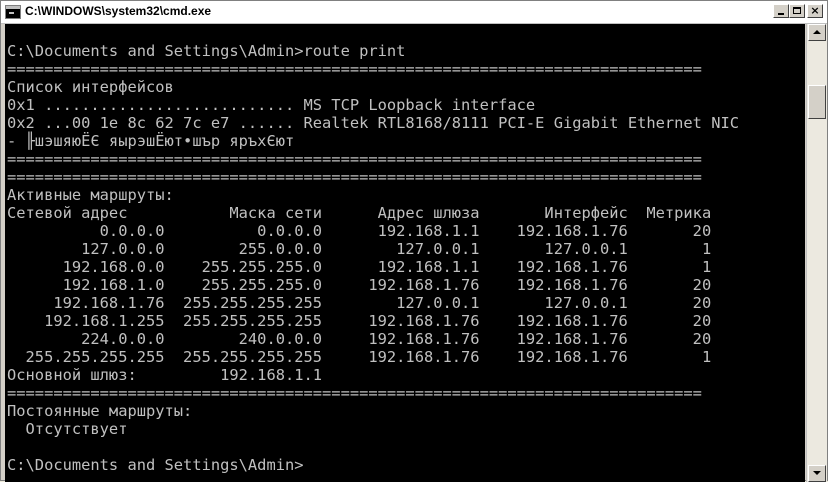 The width and height of the screenshot is (828, 482). I want to click on minimize-button, so click(781, 11).